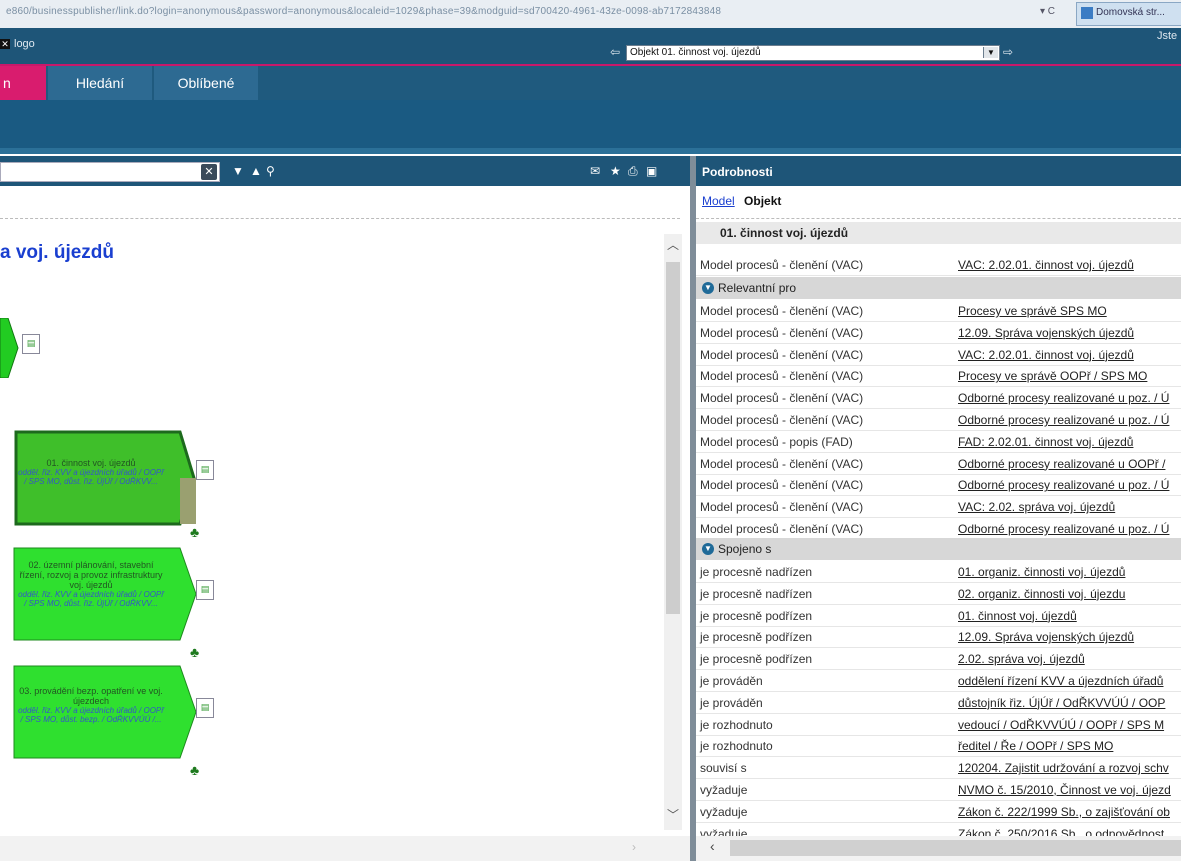  I want to click on diagram-scroll-thumb, so click(673, 438).